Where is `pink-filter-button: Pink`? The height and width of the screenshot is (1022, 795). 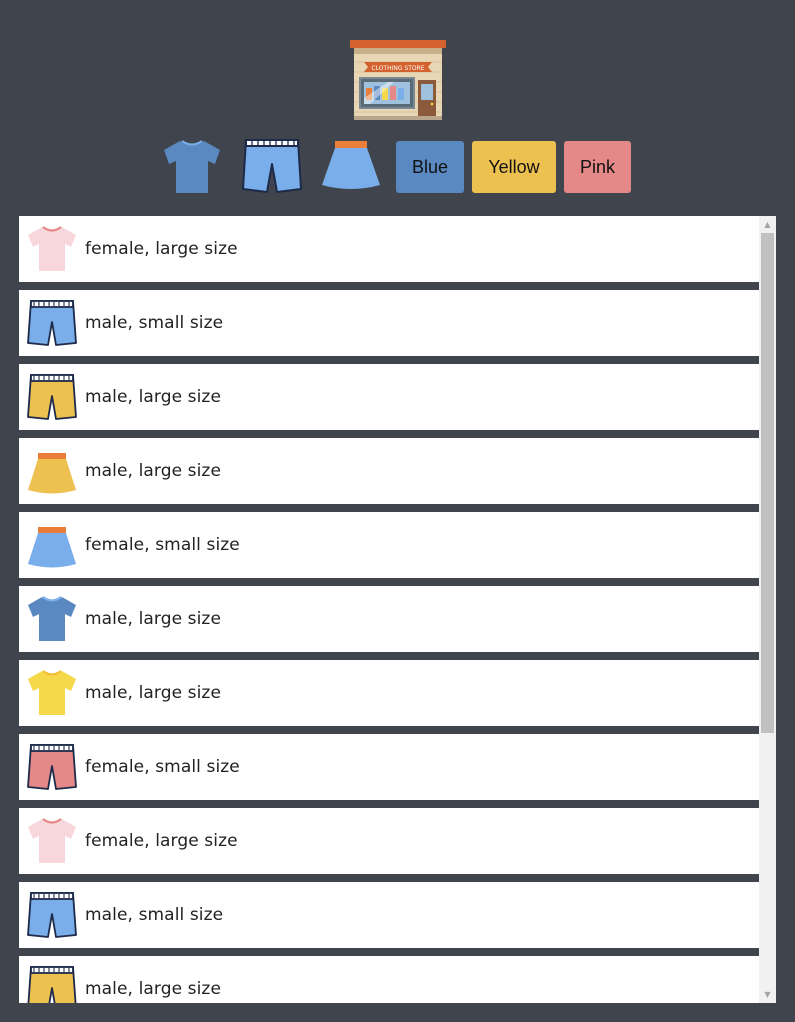
pink-filter-button: Pink is located at coordinates (597, 167).